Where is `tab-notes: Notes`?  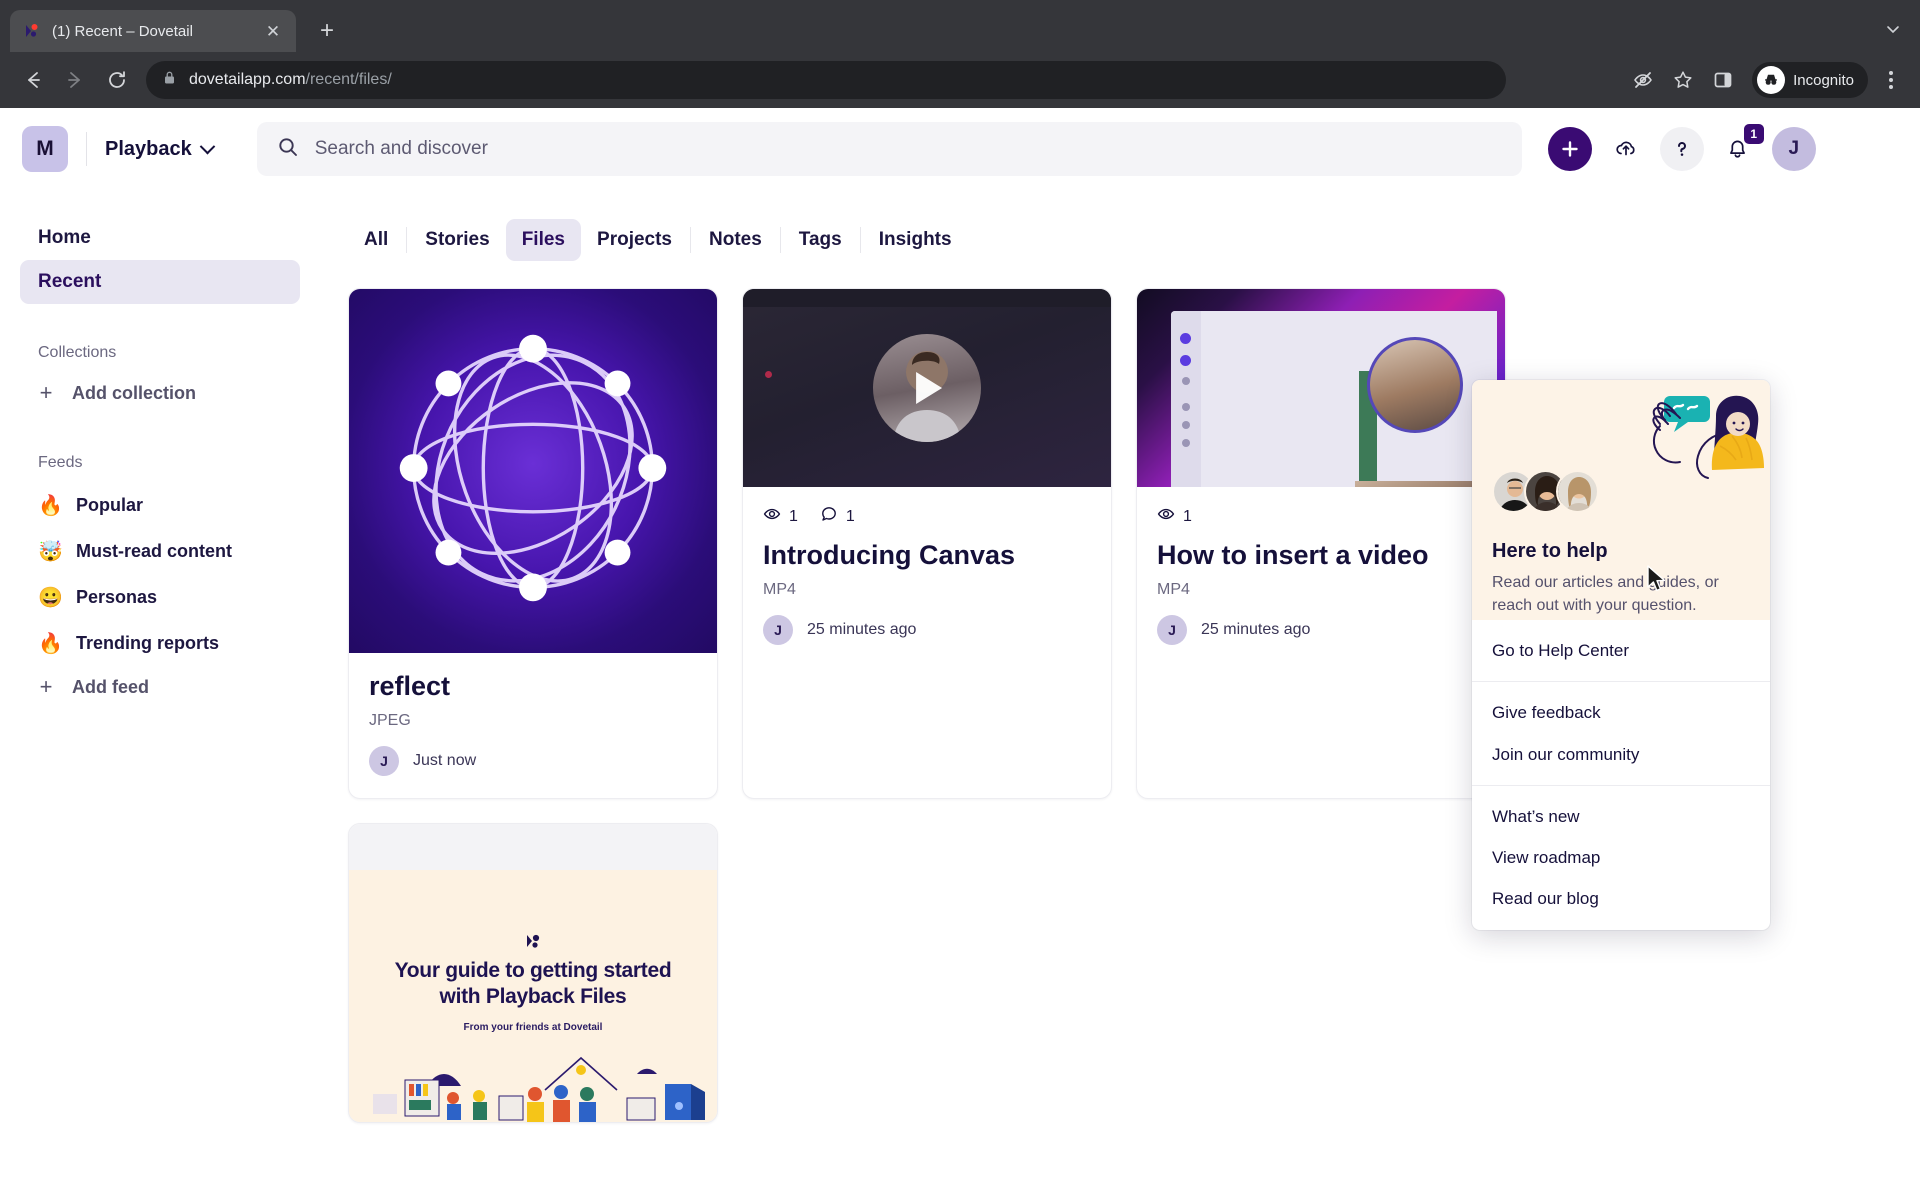
tab-notes: Notes is located at coordinates (735, 240).